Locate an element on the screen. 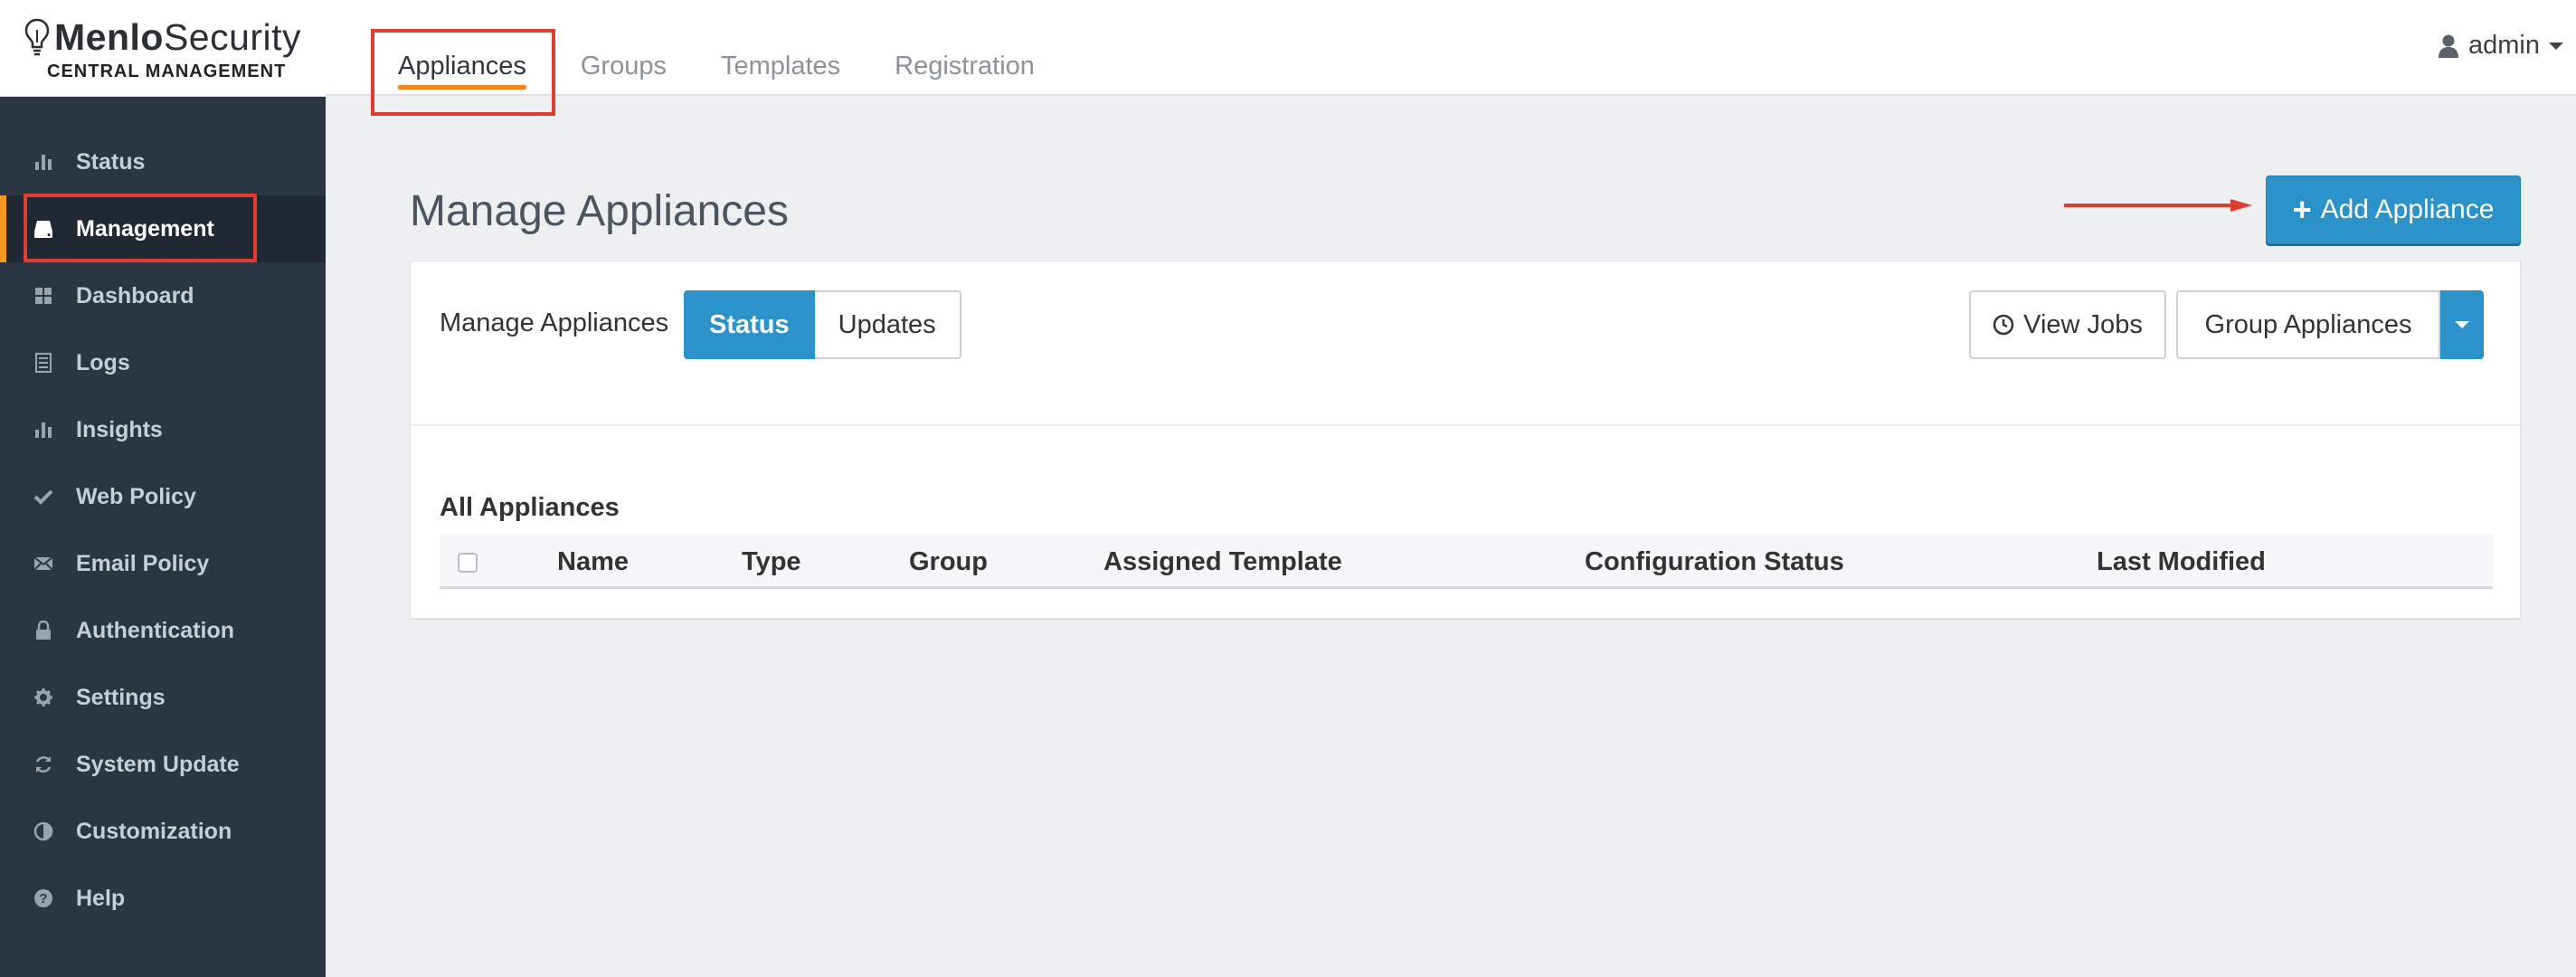 The width and height of the screenshot is (2576, 977). drive-icon is located at coordinates (43, 229).